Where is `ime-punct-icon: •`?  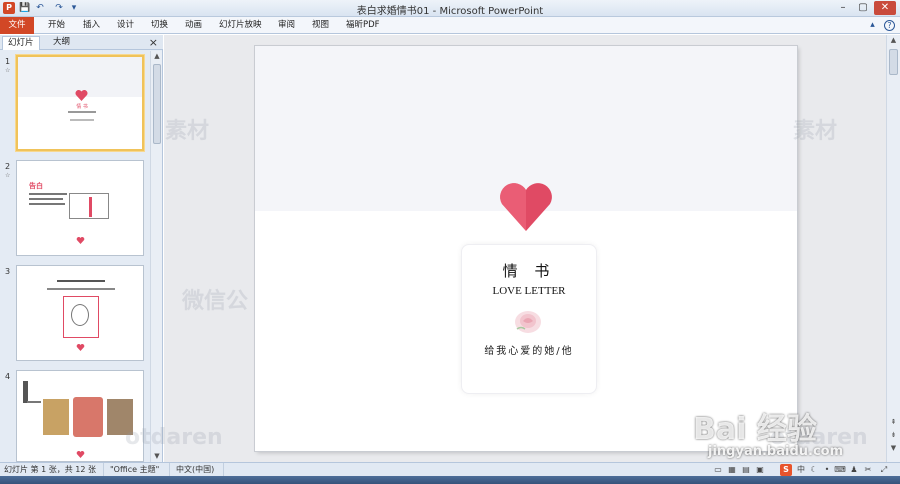
ime-punct-icon: • is located at coordinates (827, 470).